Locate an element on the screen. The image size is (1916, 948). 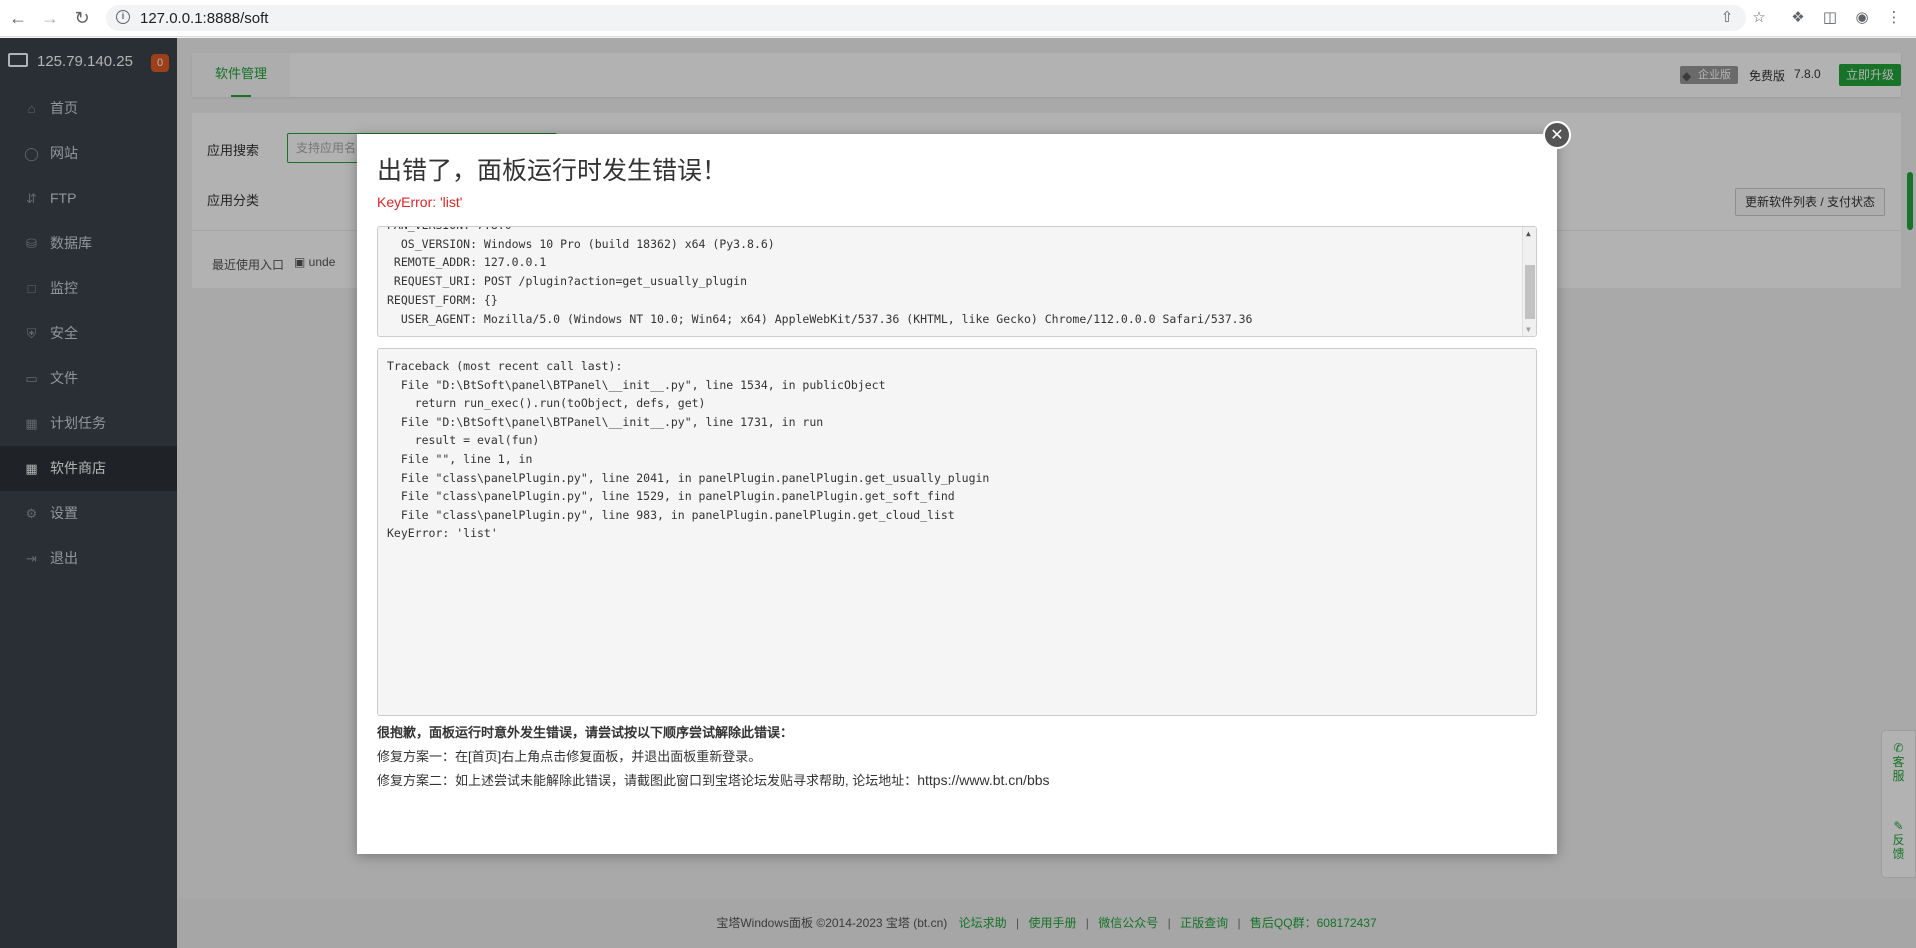
code-line: PAN_VERSION: 7.8.0 is located at coordinates (819, 231).